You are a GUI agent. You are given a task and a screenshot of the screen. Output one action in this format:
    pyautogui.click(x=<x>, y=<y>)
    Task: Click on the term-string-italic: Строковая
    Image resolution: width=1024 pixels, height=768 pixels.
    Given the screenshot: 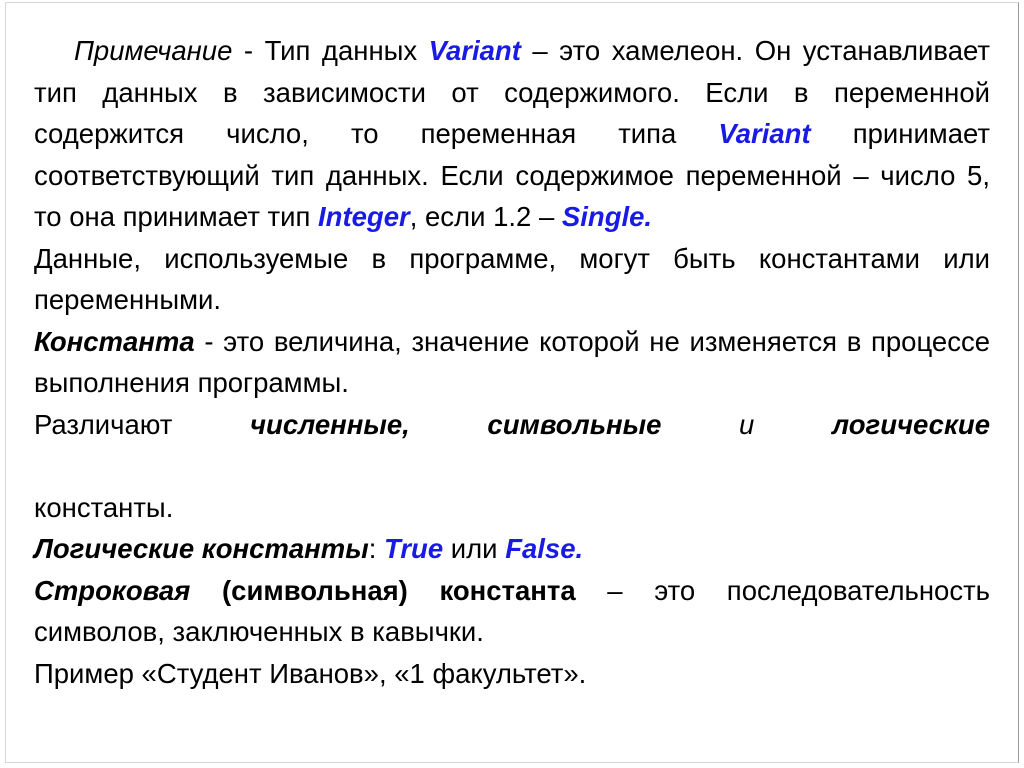 What is the action you would take?
    pyautogui.click(x=112, y=590)
    